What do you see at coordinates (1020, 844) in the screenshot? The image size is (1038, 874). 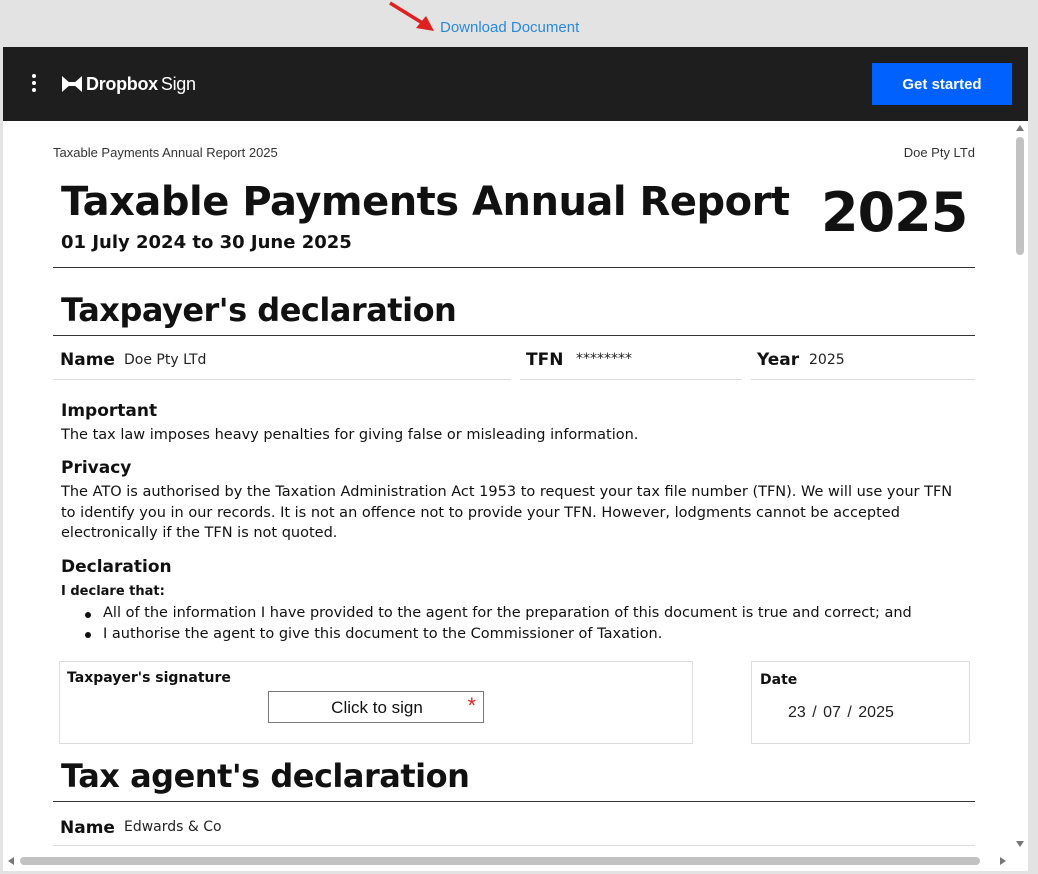 I see `scroll-down-icon` at bounding box center [1020, 844].